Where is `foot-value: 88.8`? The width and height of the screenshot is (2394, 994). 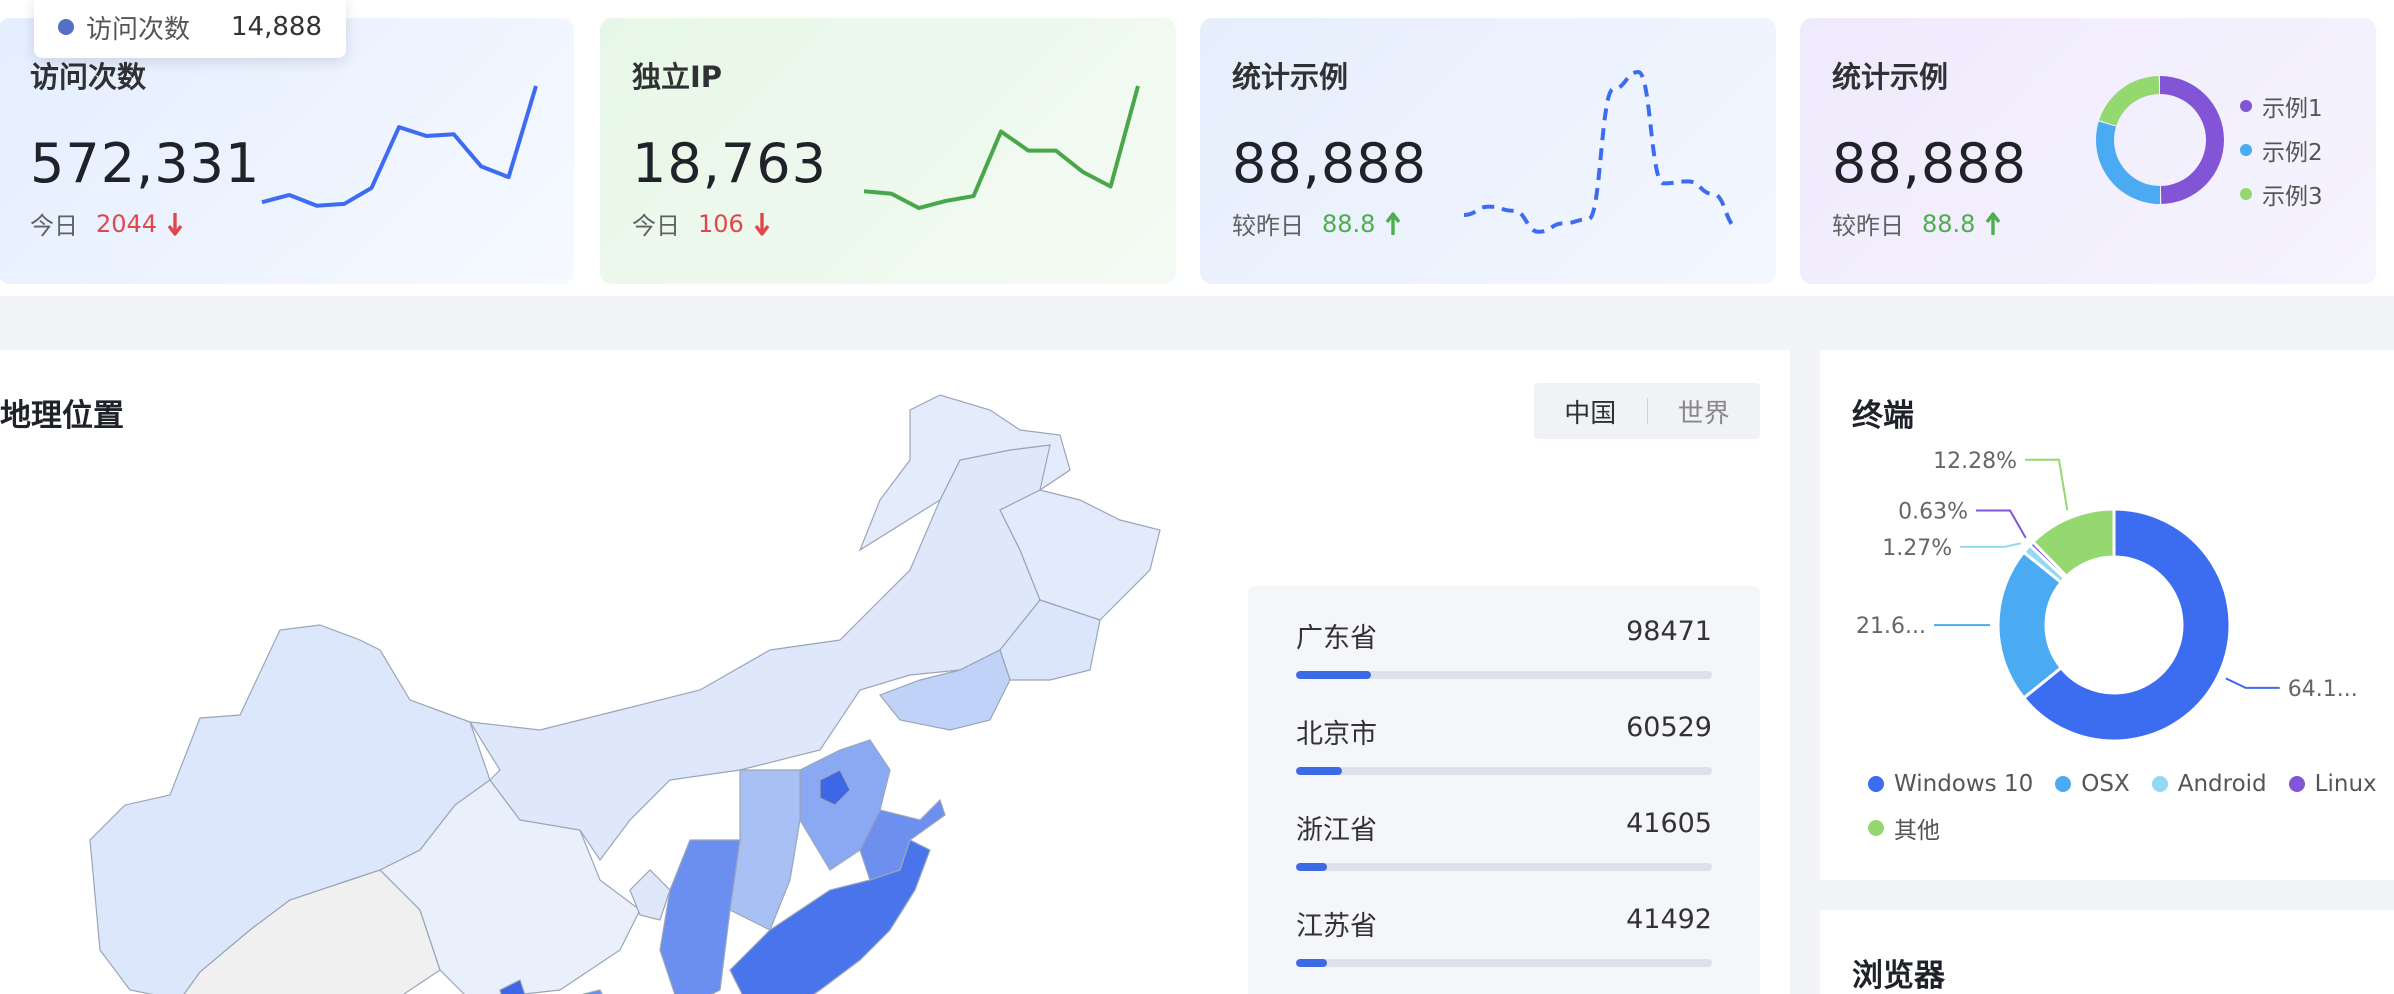 foot-value: 88.8 is located at coordinates (1349, 223).